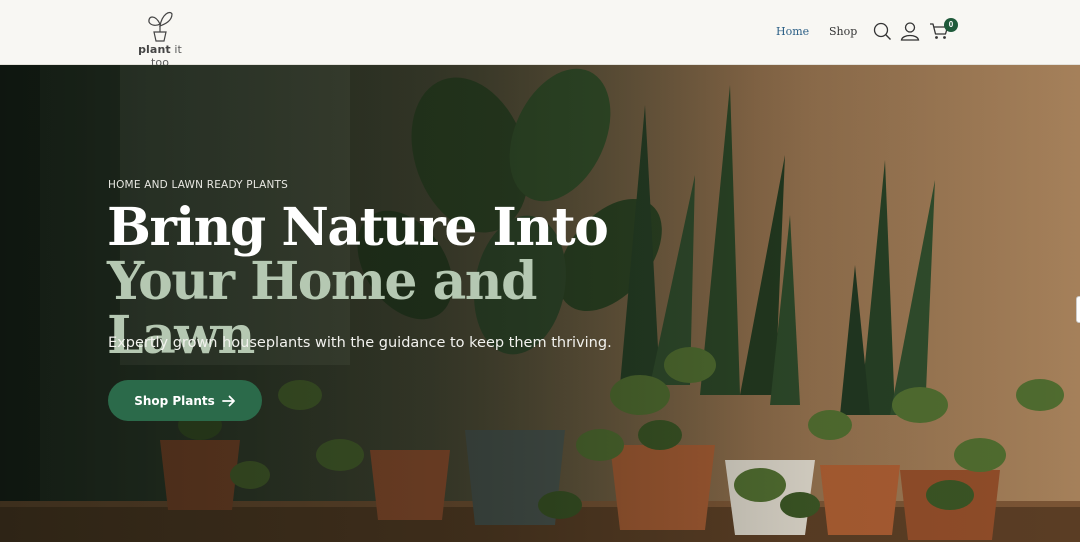 The width and height of the screenshot is (1080, 542). Describe the element at coordinates (792, 31) in the screenshot. I see `nav-home: Home` at that location.